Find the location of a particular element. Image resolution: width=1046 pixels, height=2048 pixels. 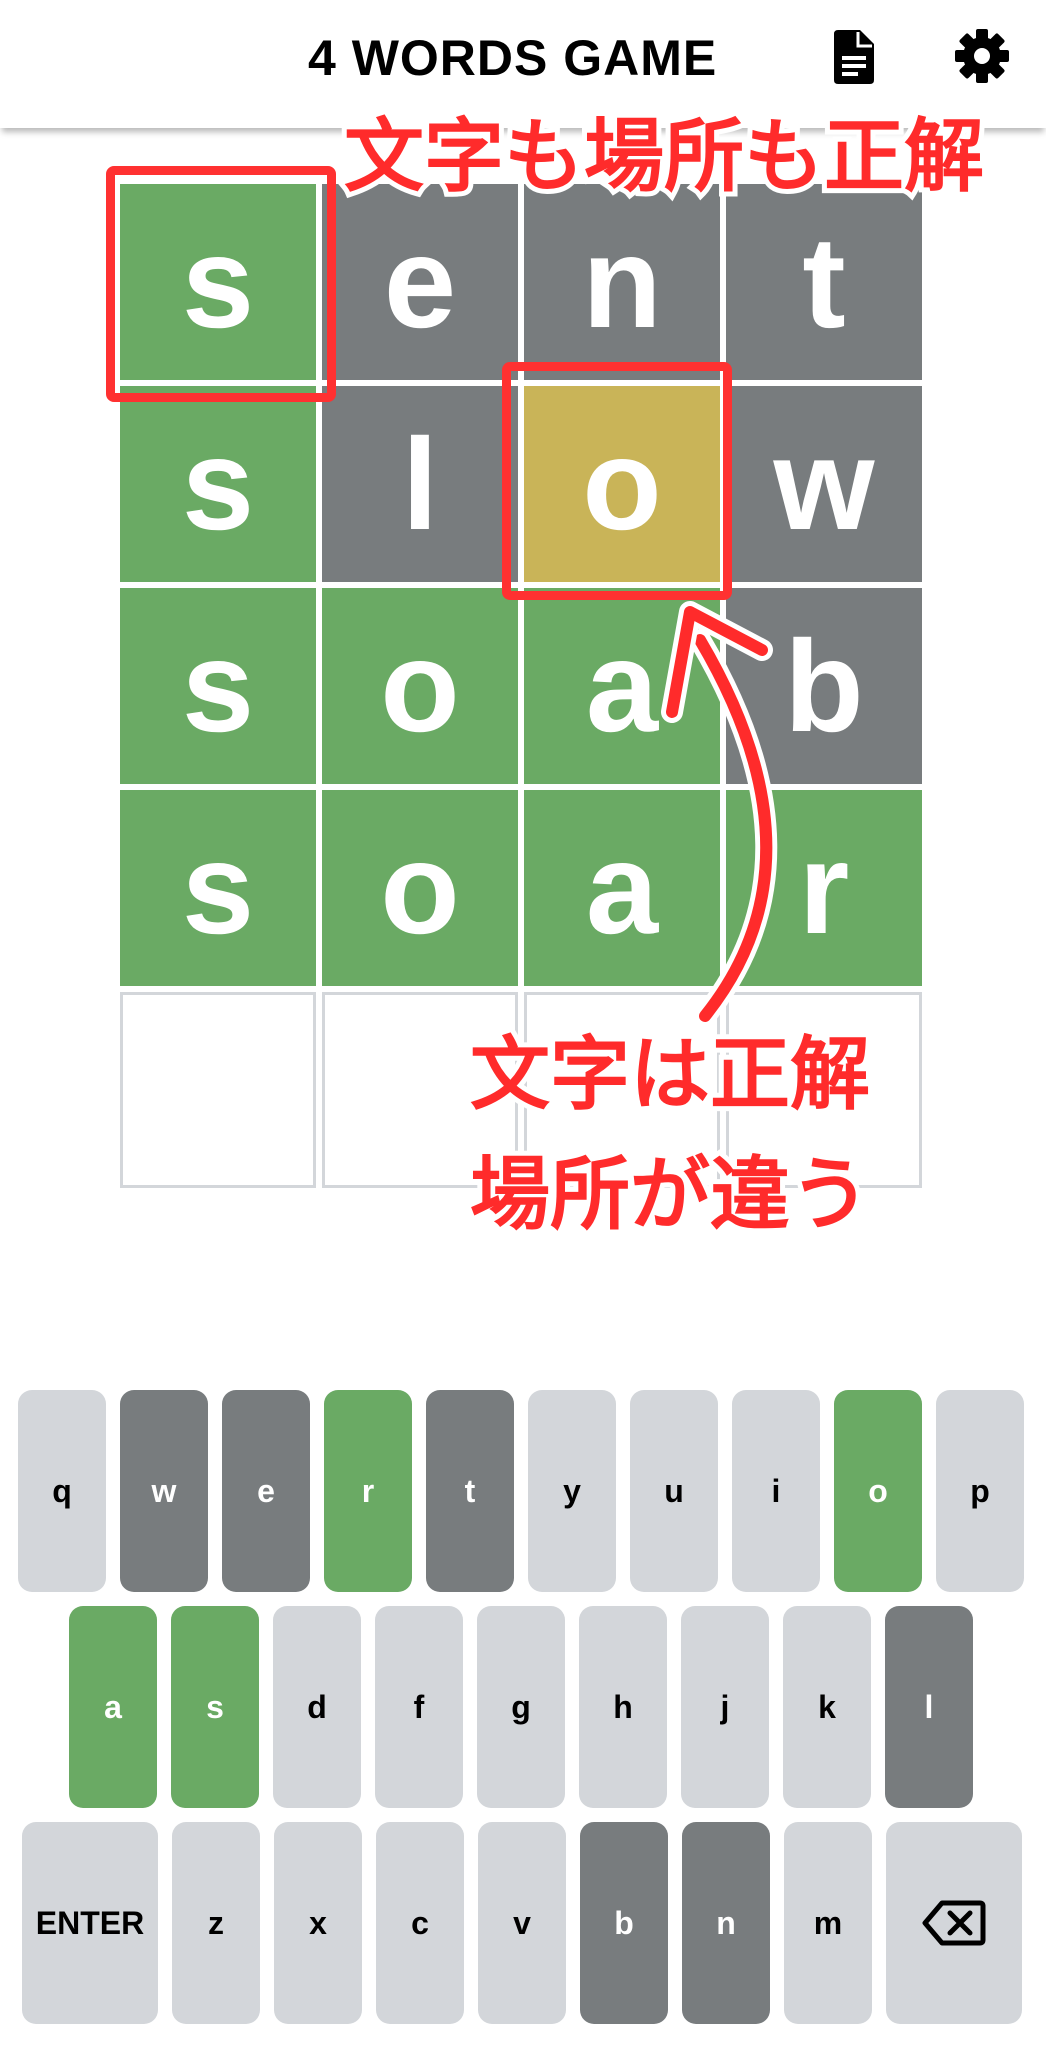

annotation-correct-position: 文字も場所も正解 is located at coordinates (664, 157).